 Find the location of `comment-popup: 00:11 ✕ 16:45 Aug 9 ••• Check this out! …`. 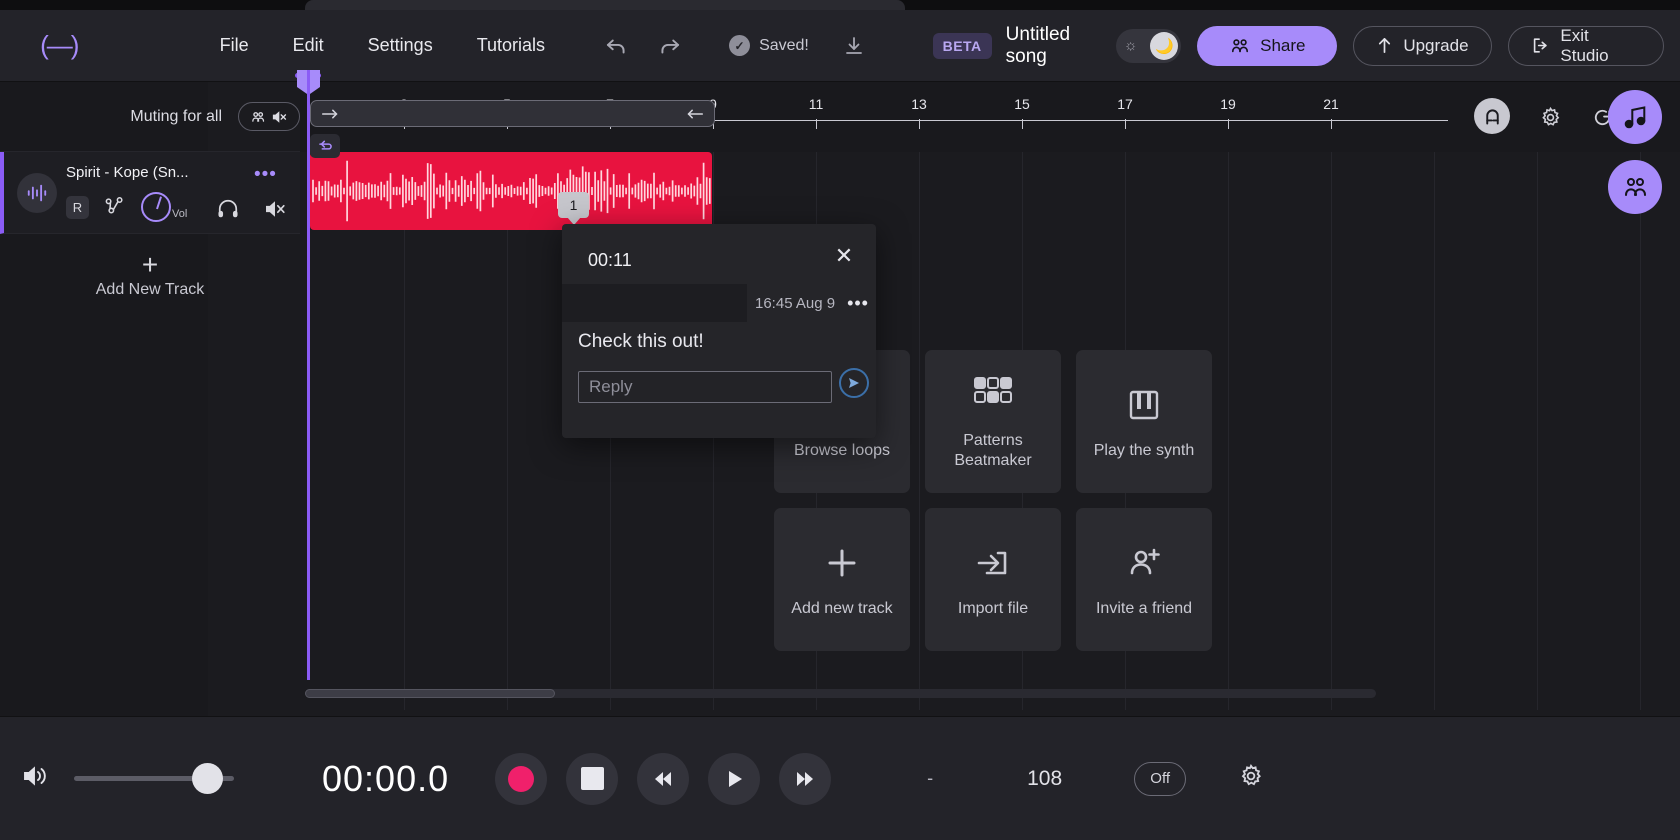

comment-popup: 00:11 ✕ 16:45 Aug 9 ••• Check this out! … is located at coordinates (719, 331).